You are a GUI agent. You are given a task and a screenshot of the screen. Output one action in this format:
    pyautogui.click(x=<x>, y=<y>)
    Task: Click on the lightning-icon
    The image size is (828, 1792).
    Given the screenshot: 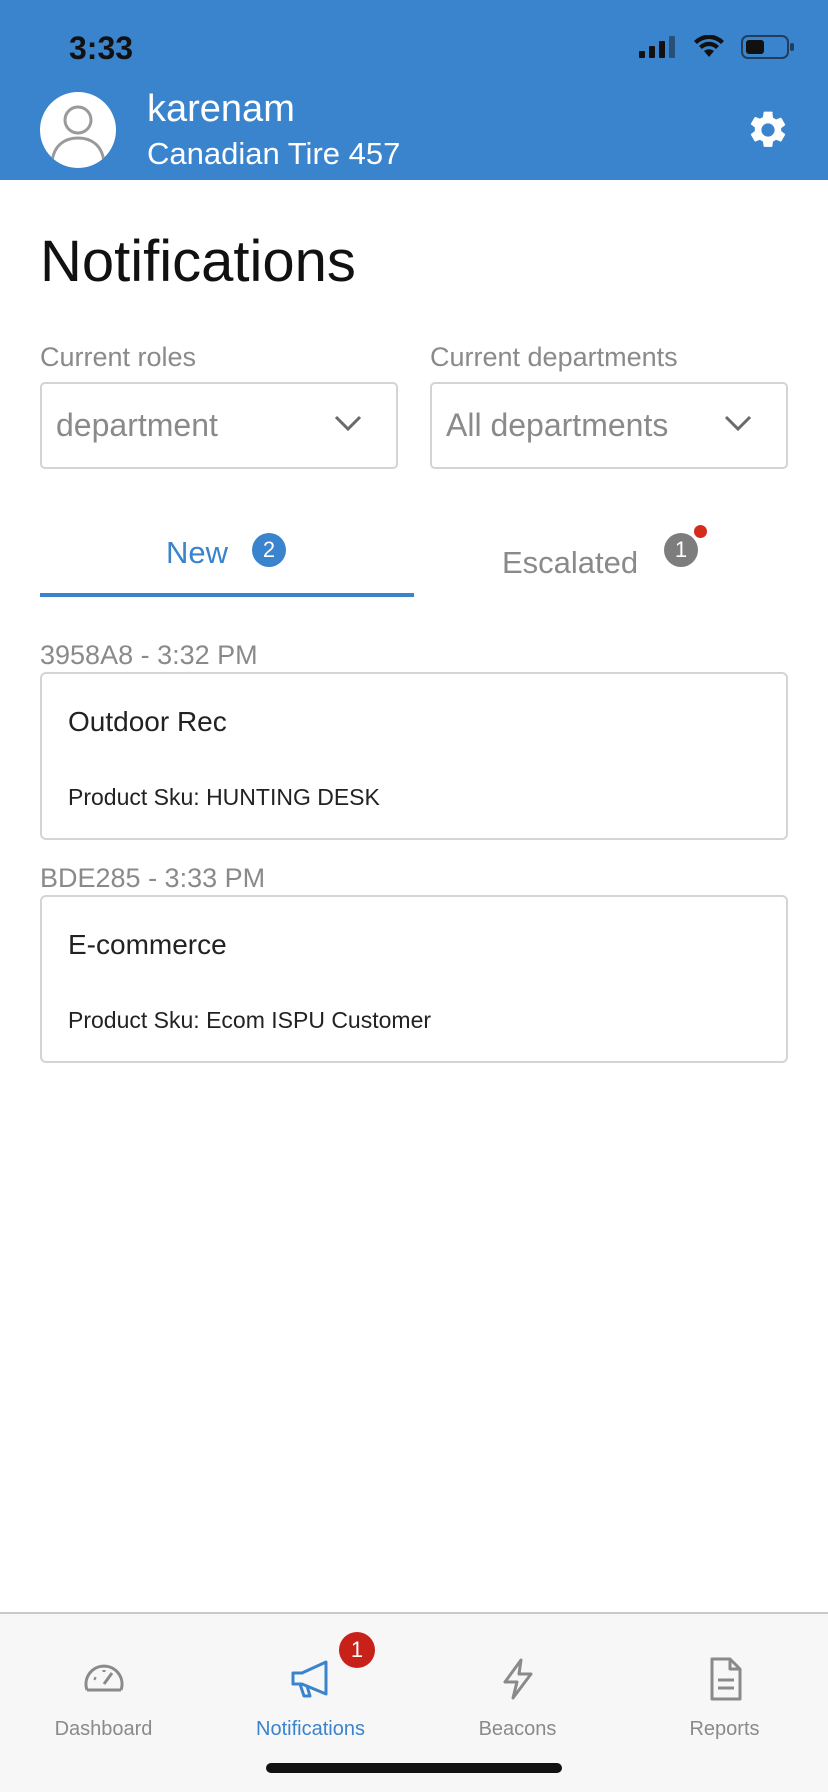 What is the action you would take?
    pyautogui.click(x=517, y=1679)
    